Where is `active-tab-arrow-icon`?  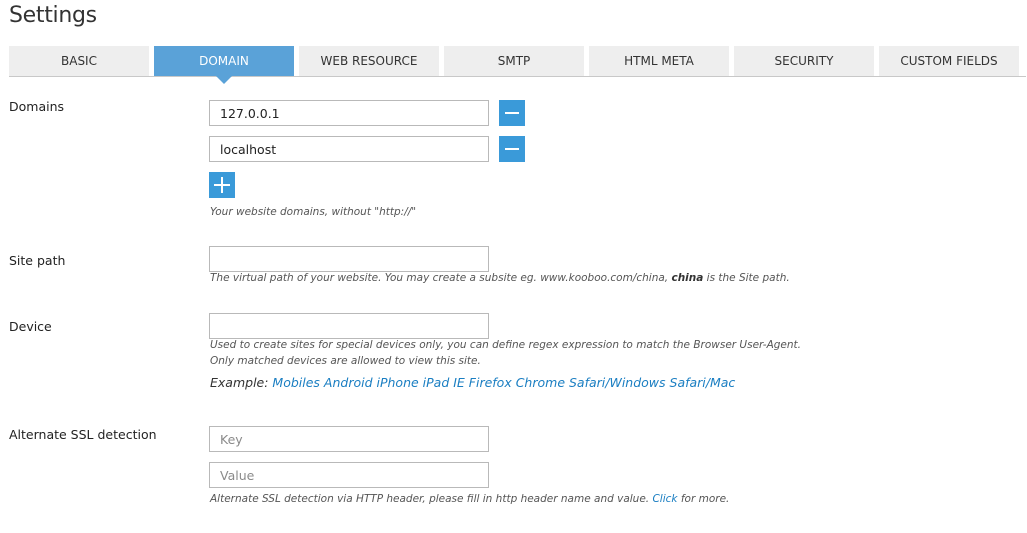 active-tab-arrow-icon is located at coordinates (224, 80).